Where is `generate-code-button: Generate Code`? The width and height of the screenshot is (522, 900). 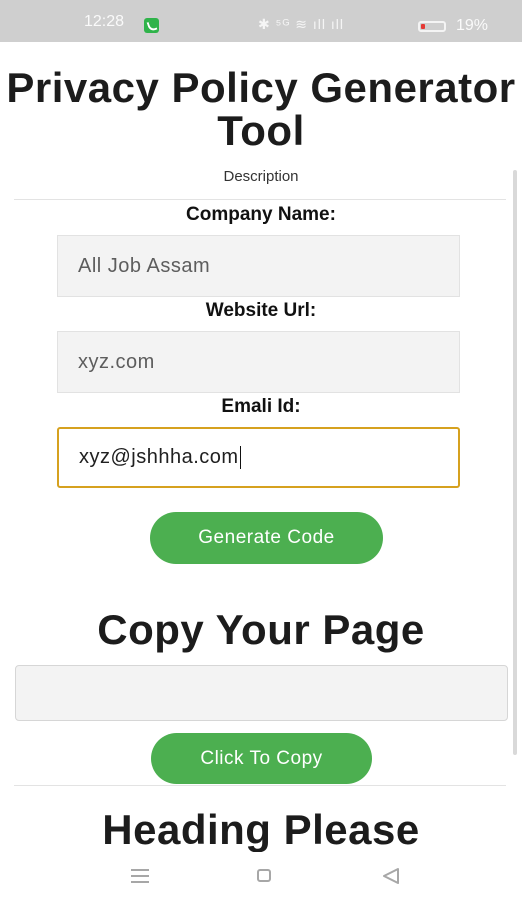 generate-code-button: Generate Code is located at coordinates (266, 538).